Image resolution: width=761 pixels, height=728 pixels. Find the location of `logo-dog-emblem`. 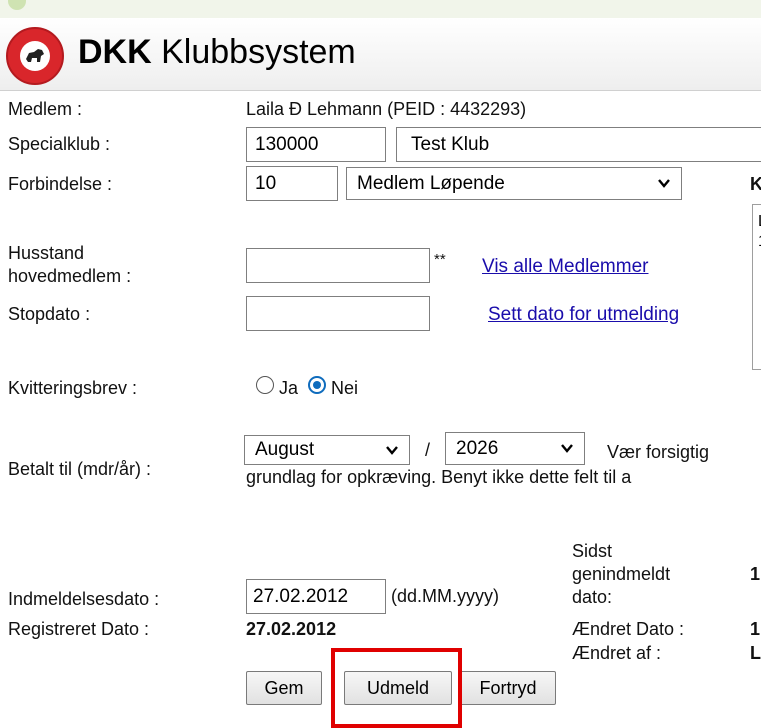

logo-dog-emblem is located at coordinates (35, 56).